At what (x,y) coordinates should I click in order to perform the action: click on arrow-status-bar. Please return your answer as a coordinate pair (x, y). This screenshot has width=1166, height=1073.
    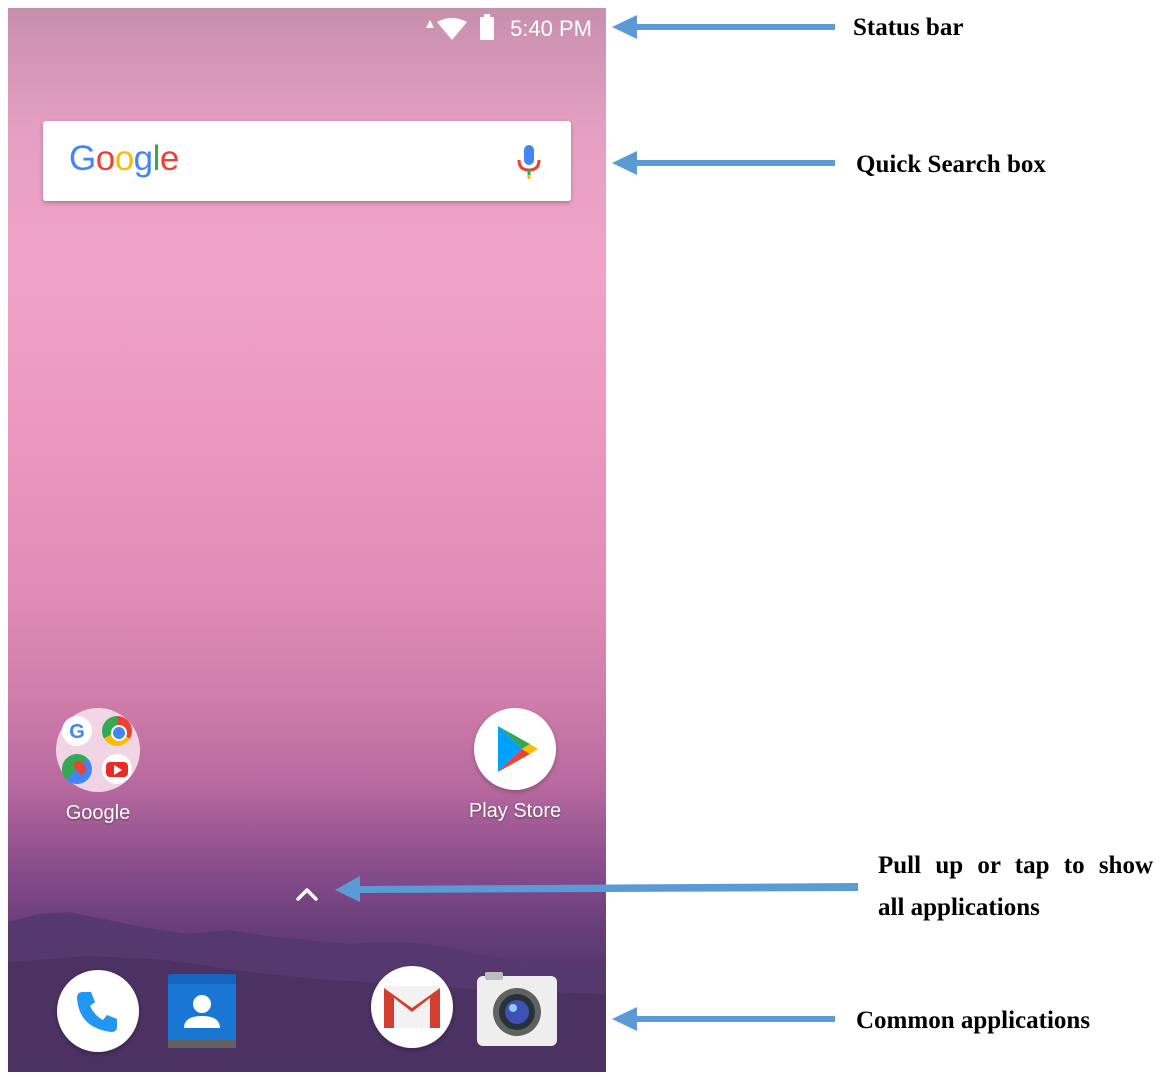
    Looking at the image, I should click on (723, 27).